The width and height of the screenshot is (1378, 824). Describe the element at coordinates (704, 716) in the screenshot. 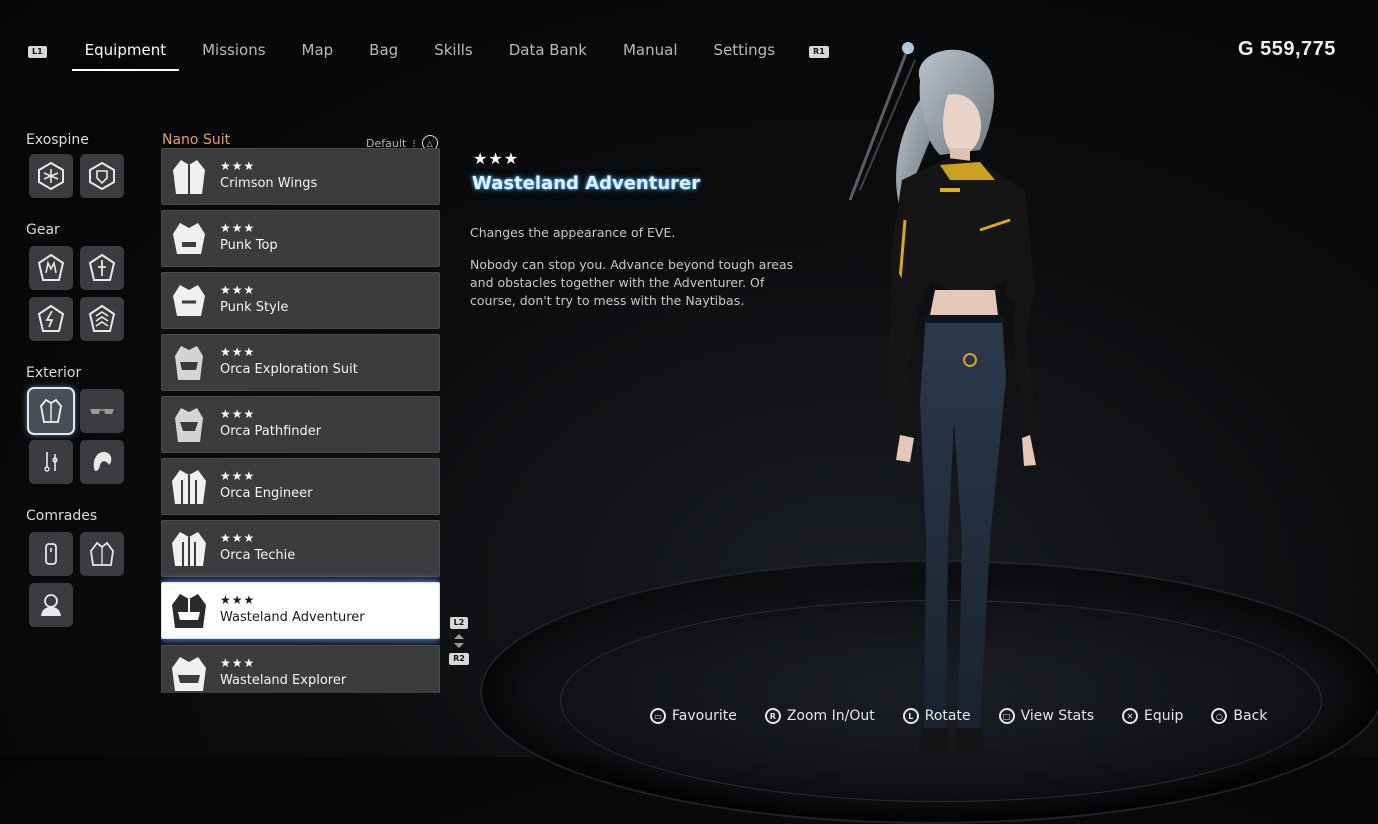

I see `favourite-label: Favourite` at that location.